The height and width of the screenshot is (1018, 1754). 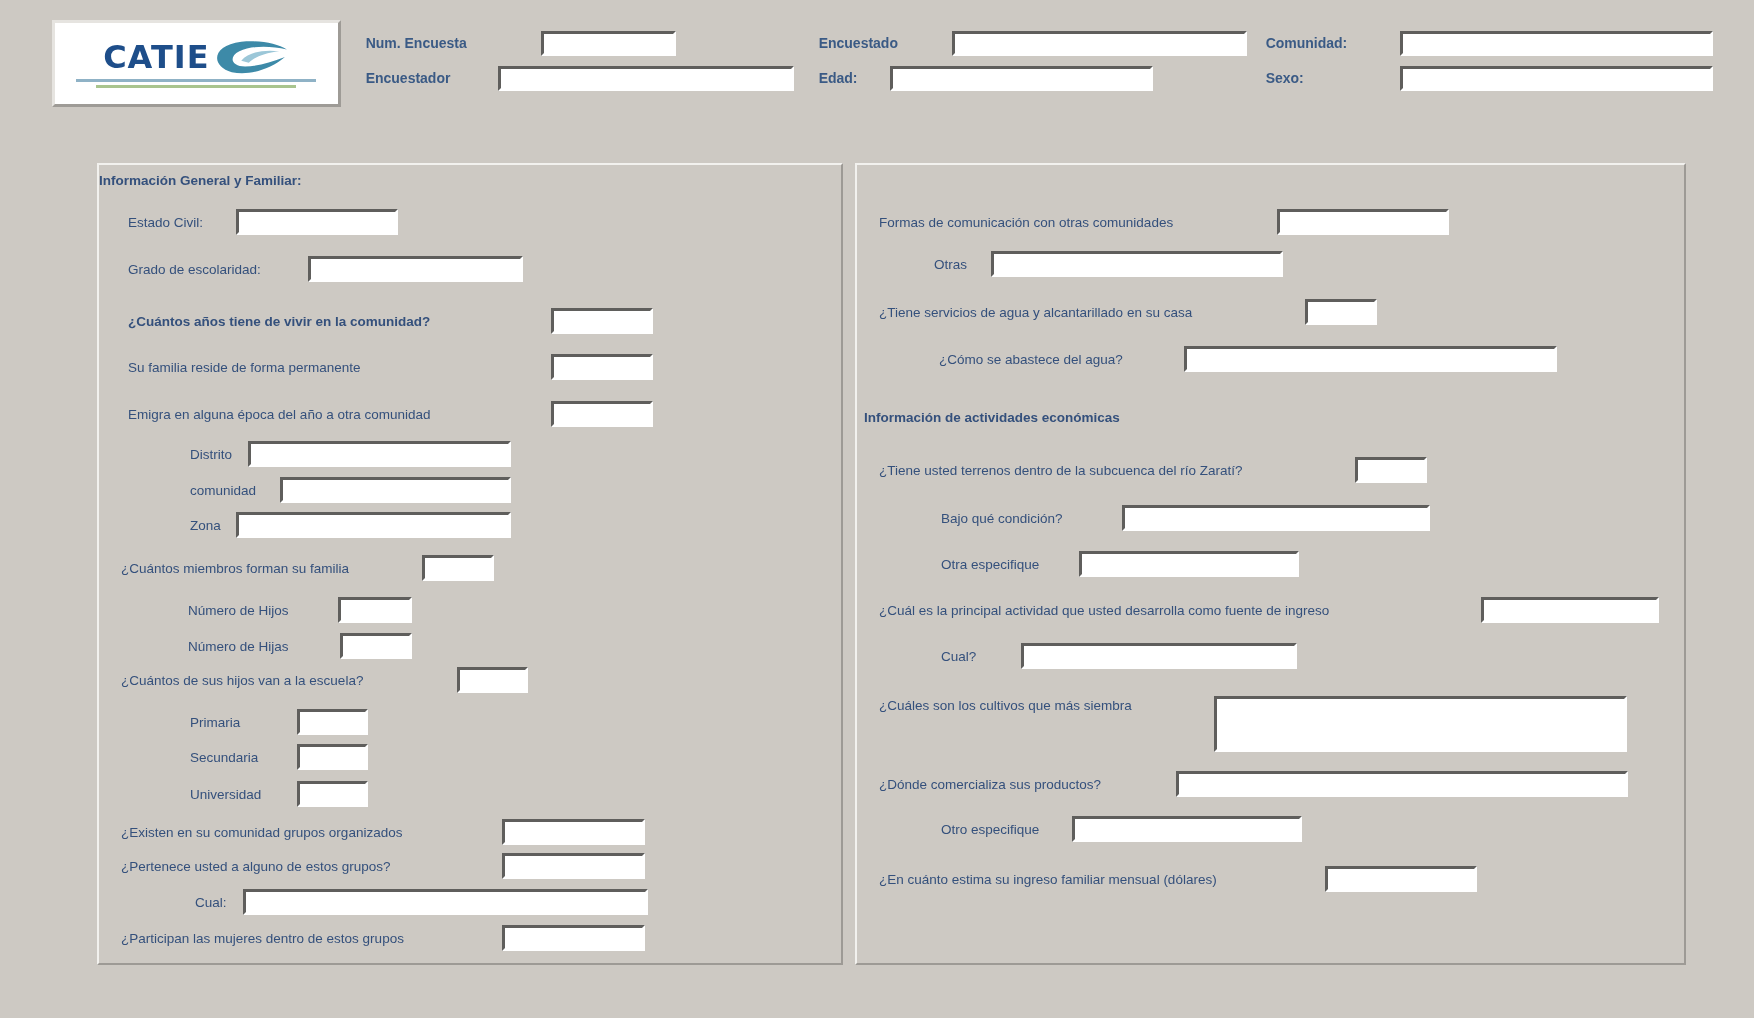 What do you see at coordinates (224, 490) in the screenshot?
I see `field-label: comunidad` at bounding box center [224, 490].